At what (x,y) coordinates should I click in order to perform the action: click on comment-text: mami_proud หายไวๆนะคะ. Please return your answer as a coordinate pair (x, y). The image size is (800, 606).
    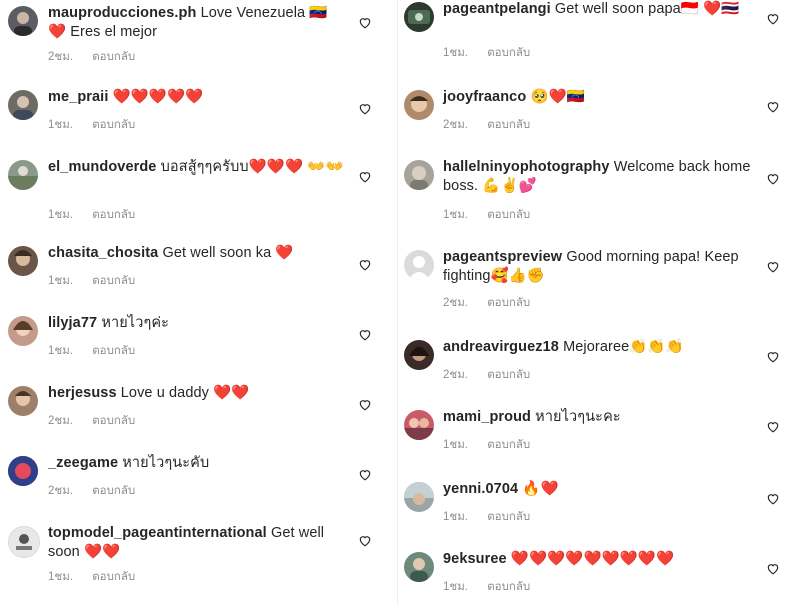
    Looking at the image, I should click on (603, 417).